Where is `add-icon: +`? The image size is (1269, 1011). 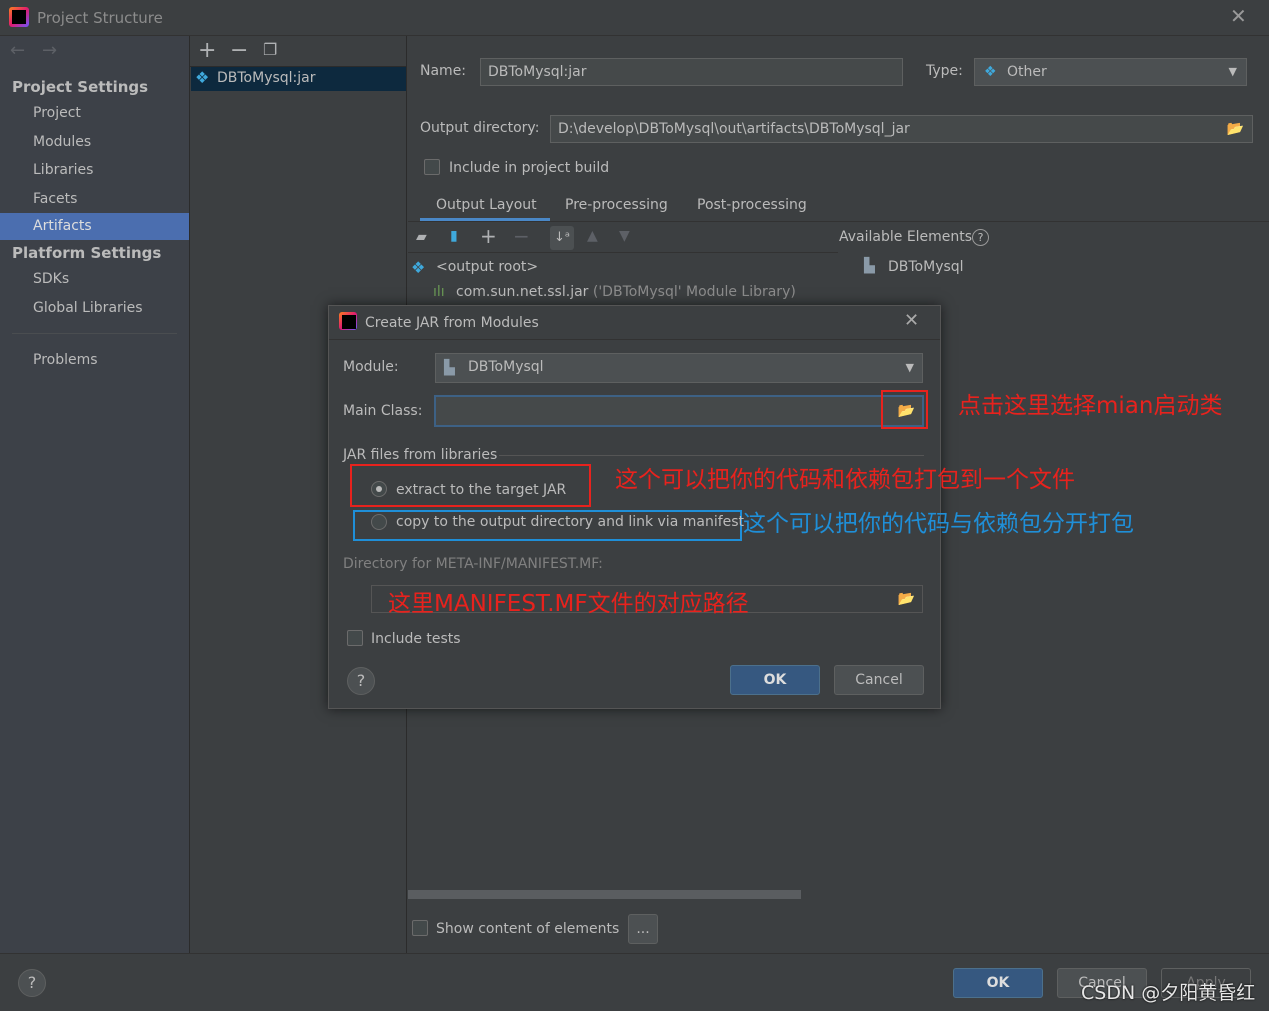 add-icon: + is located at coordinates (207, 50).